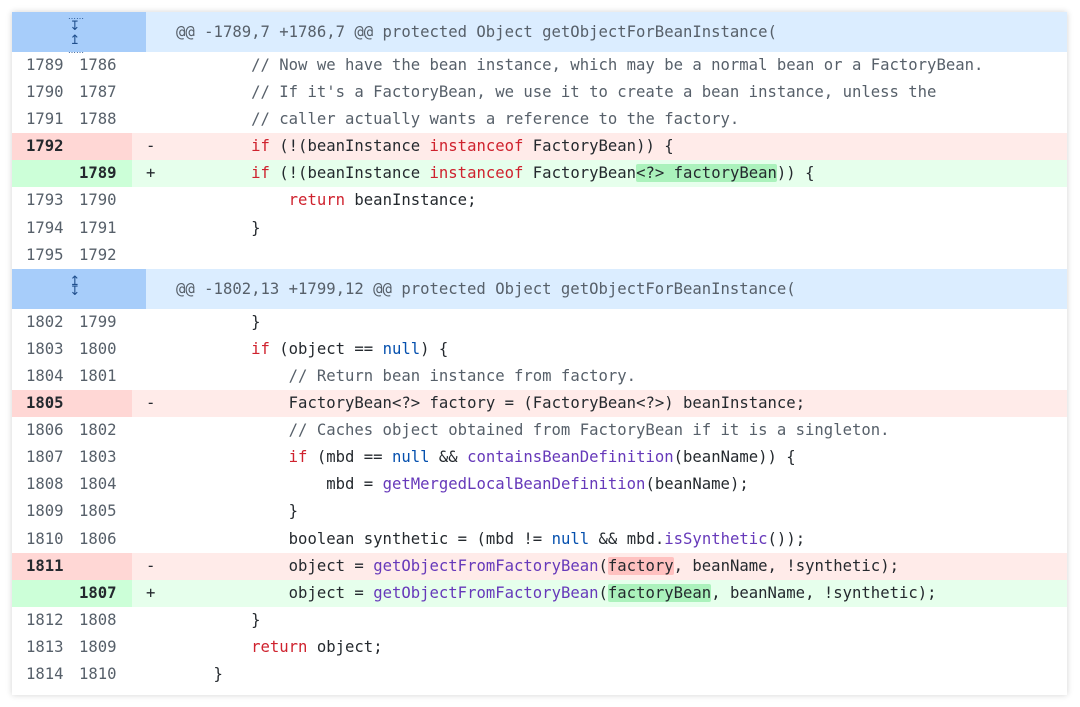  I want to click on old-line-number: 1806, so click(45, 430).